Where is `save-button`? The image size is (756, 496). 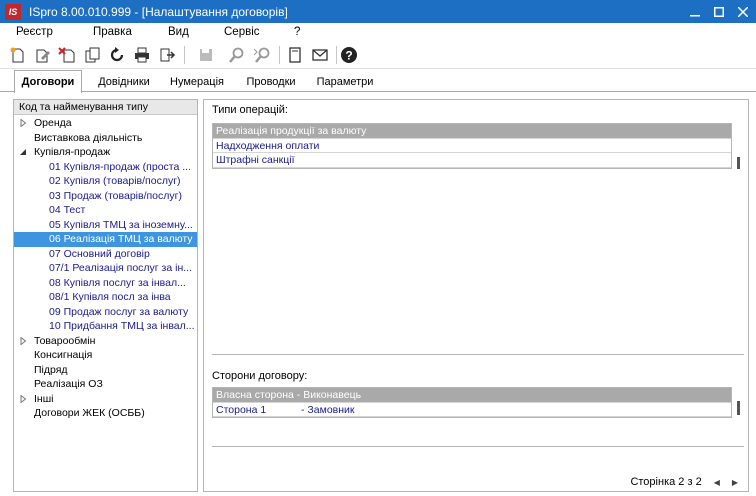
save-button is located at coordinates (206, 55).